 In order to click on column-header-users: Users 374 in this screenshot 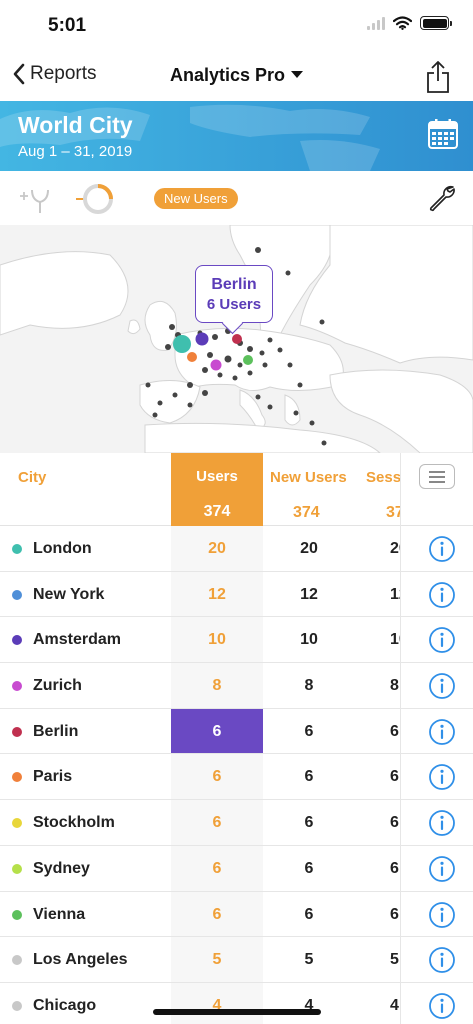, I will do `click(217, 489)`.